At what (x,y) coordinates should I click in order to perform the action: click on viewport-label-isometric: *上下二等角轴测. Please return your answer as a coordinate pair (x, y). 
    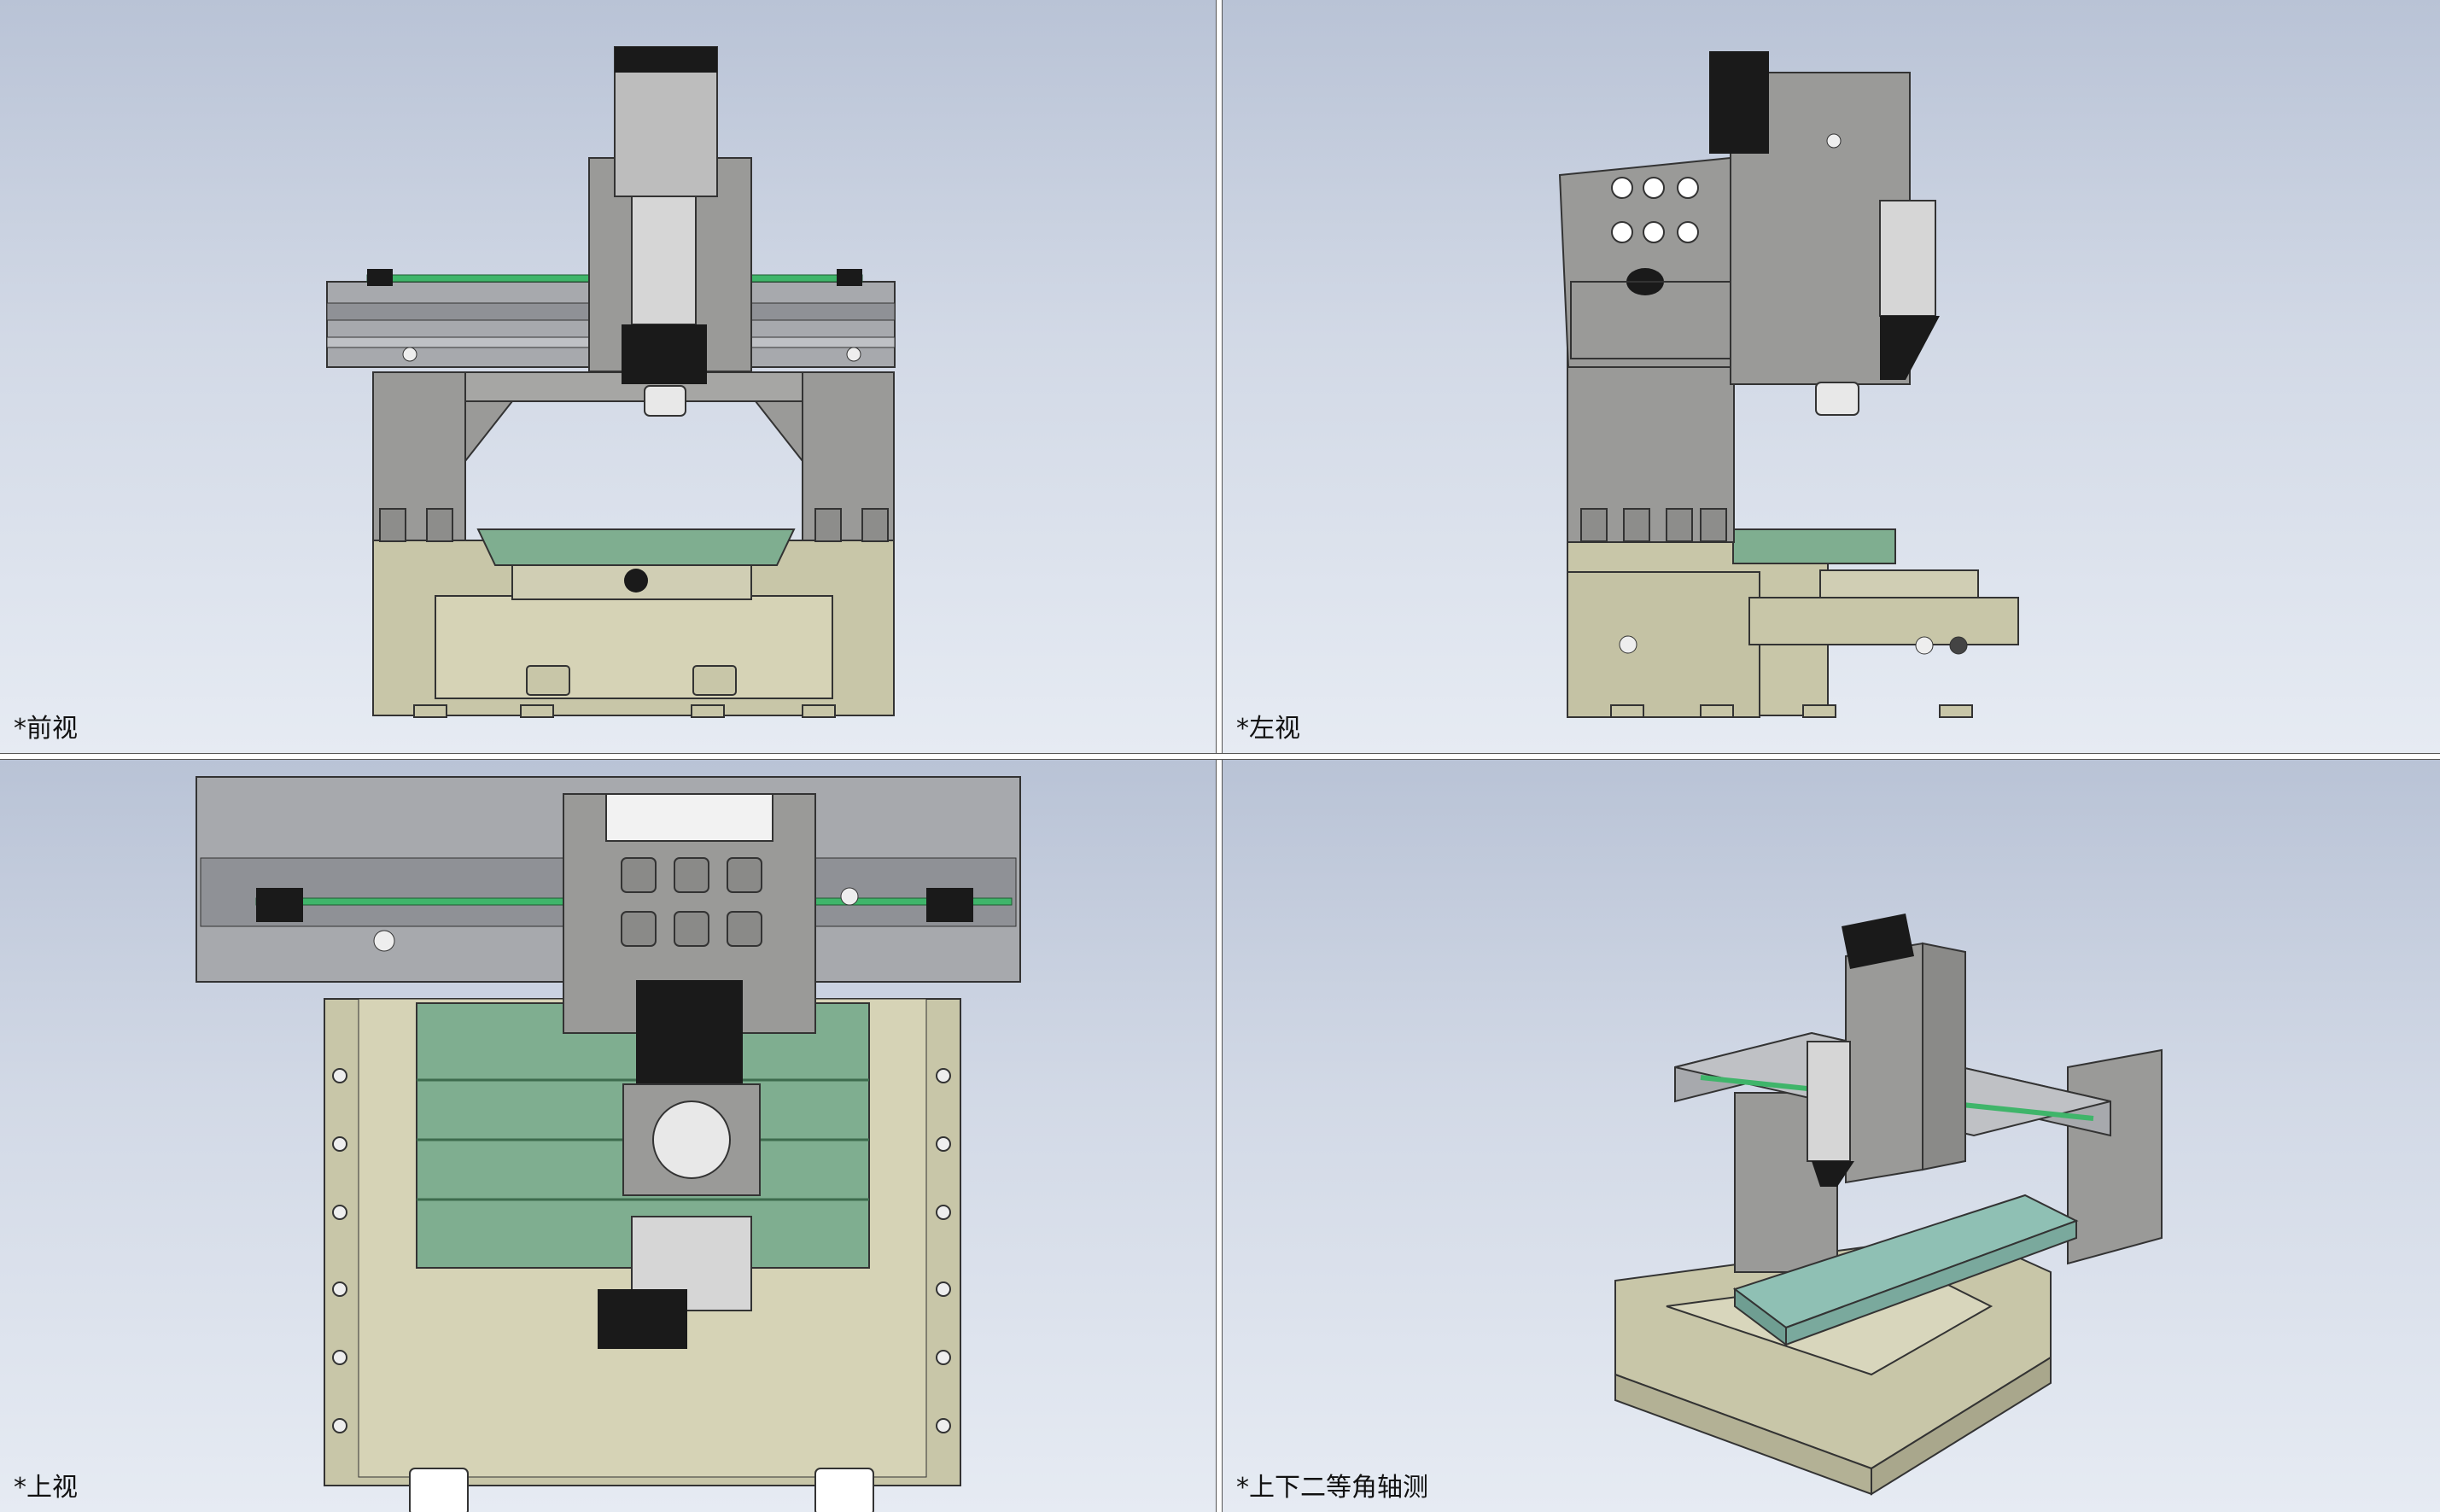
    Looking at the image, I should click on (1332, 1488).